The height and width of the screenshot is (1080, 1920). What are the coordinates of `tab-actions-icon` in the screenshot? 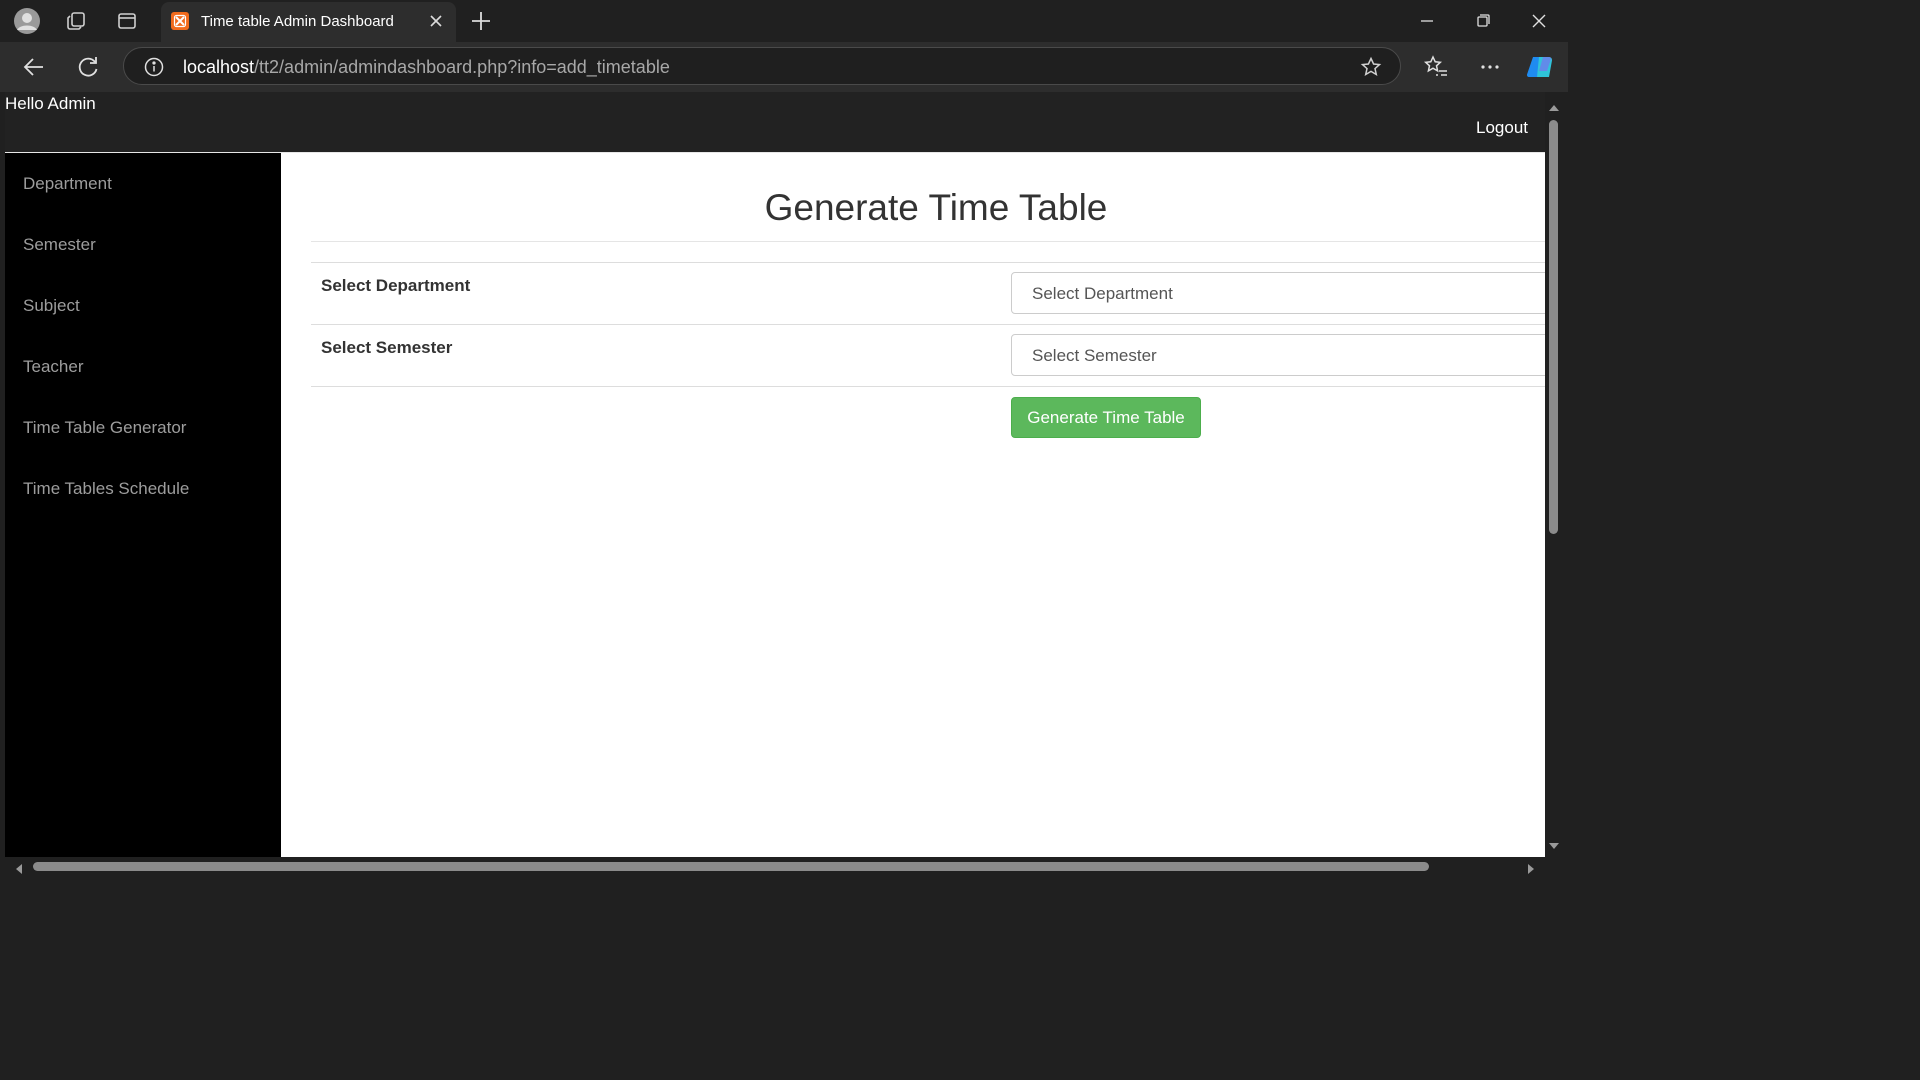 It's located at (127, 21).